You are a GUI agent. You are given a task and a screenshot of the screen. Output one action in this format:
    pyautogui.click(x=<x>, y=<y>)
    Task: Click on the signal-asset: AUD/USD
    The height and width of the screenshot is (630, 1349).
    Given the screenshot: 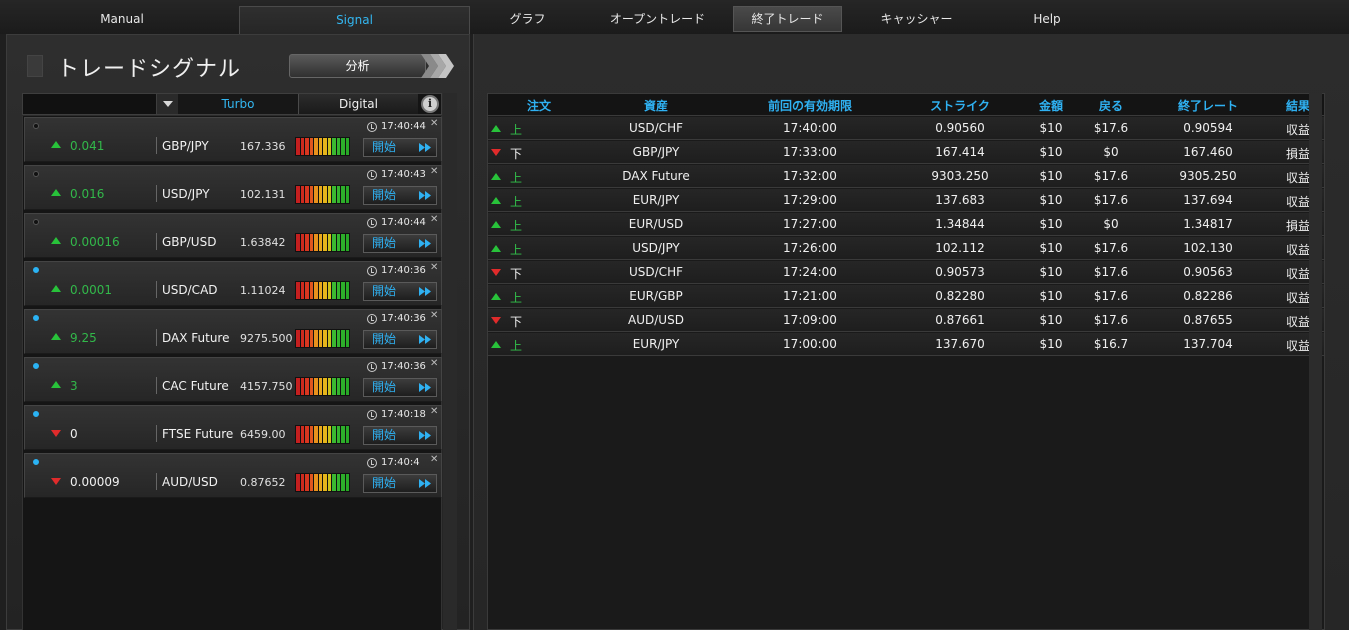 What is the action you would take?
    pyautogui.click(x=190, y=482)
    